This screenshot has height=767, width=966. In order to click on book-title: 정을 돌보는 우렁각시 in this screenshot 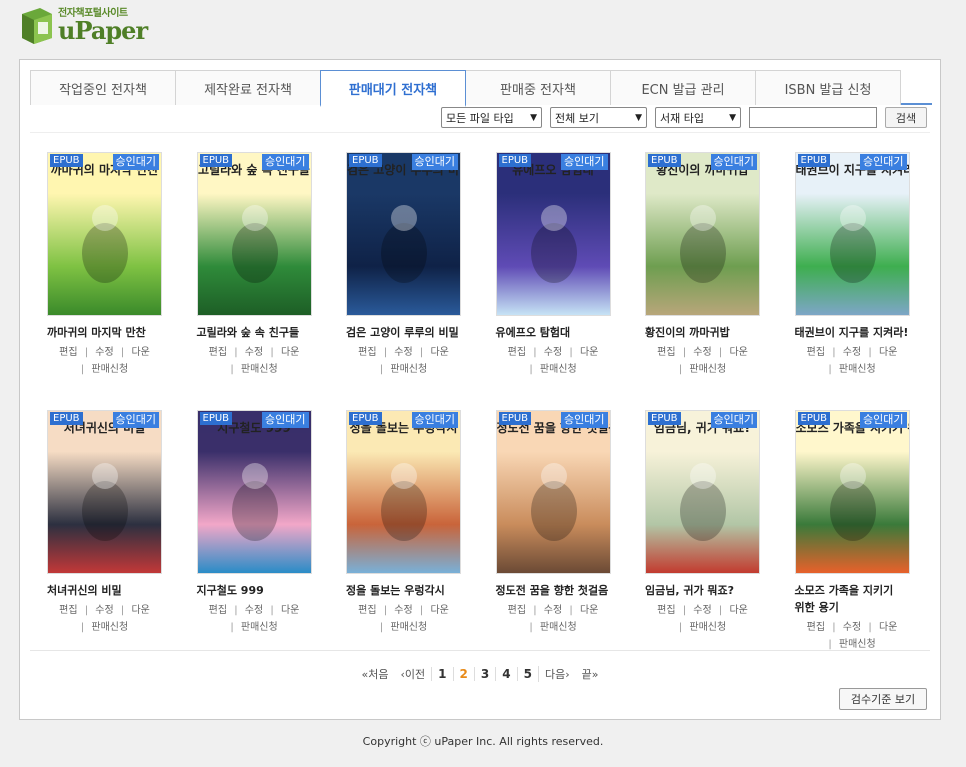, I will do `click(403, 590)`.